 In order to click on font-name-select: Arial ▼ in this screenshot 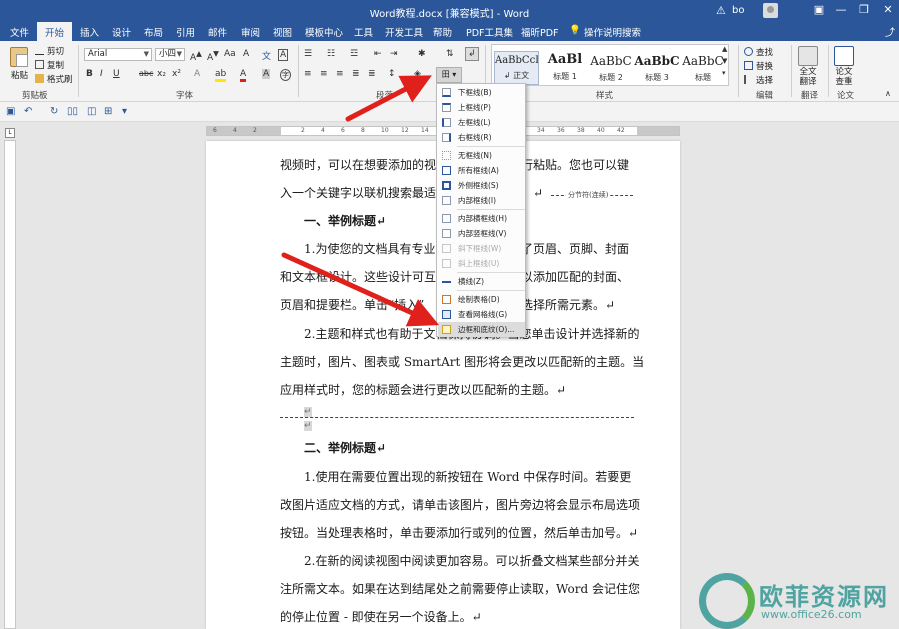, I will do `click(118, 54)`.